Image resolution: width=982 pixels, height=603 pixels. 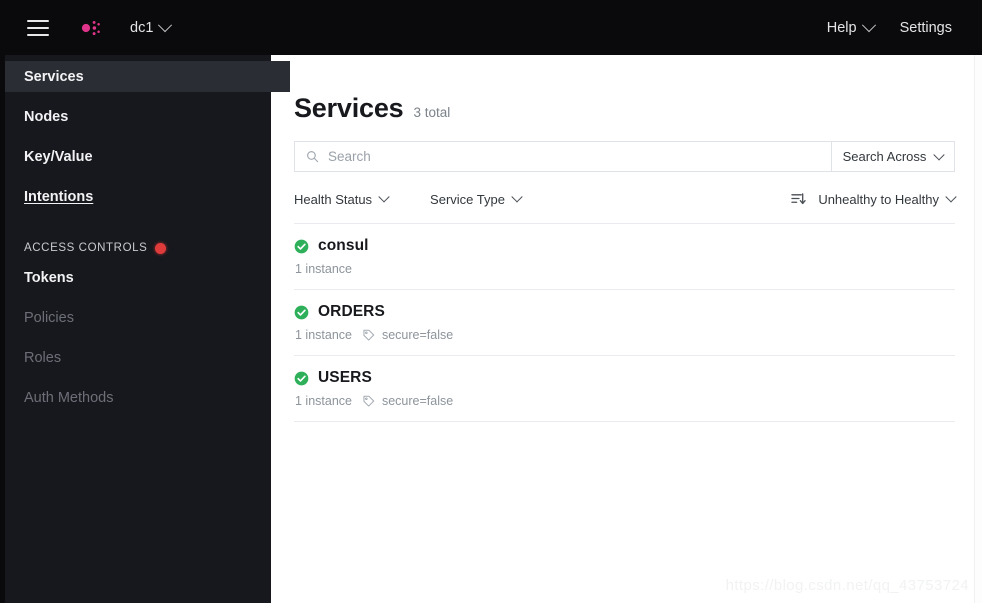 What do you see at coordinates (345, 377) in the screenshot?
I see `service-name: USERS` at bounding box center [345, 377].